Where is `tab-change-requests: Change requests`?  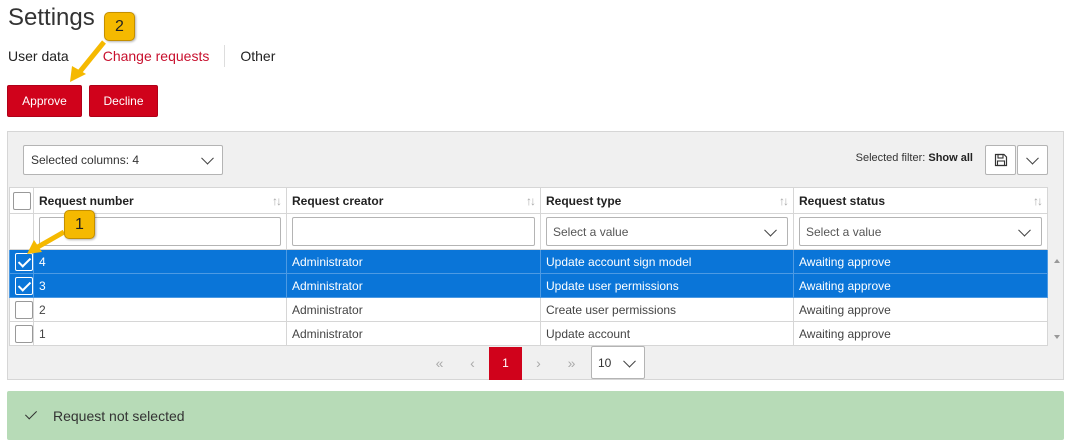 tab-change-requests: Change requests is located at coordinates (156, 56).